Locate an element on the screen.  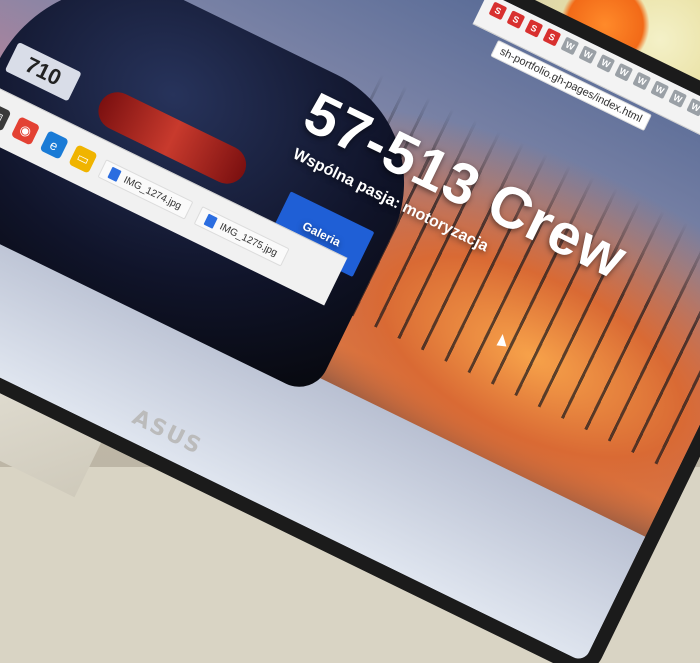
download-filename: IMG_1274.jpg is located at coordinates (152, 193).